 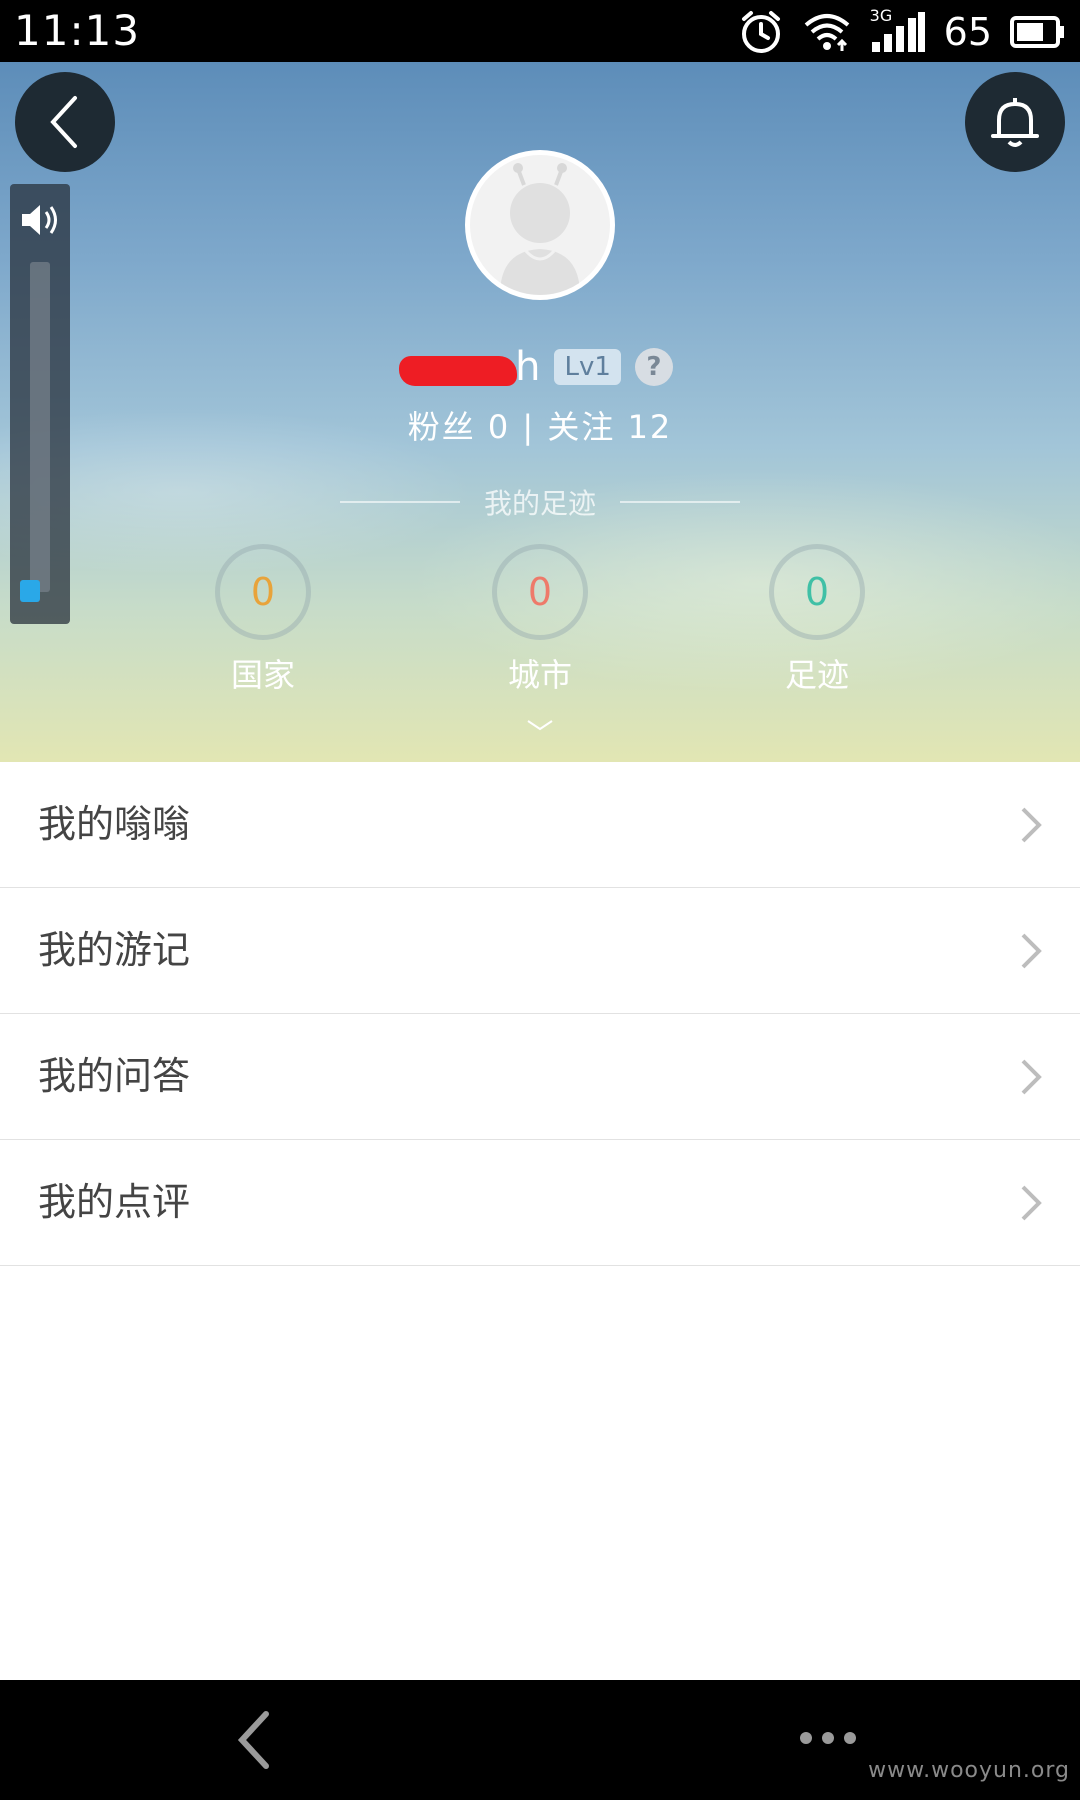 I want to click on stat-cities-value: 0, so click(x=540, y=592).